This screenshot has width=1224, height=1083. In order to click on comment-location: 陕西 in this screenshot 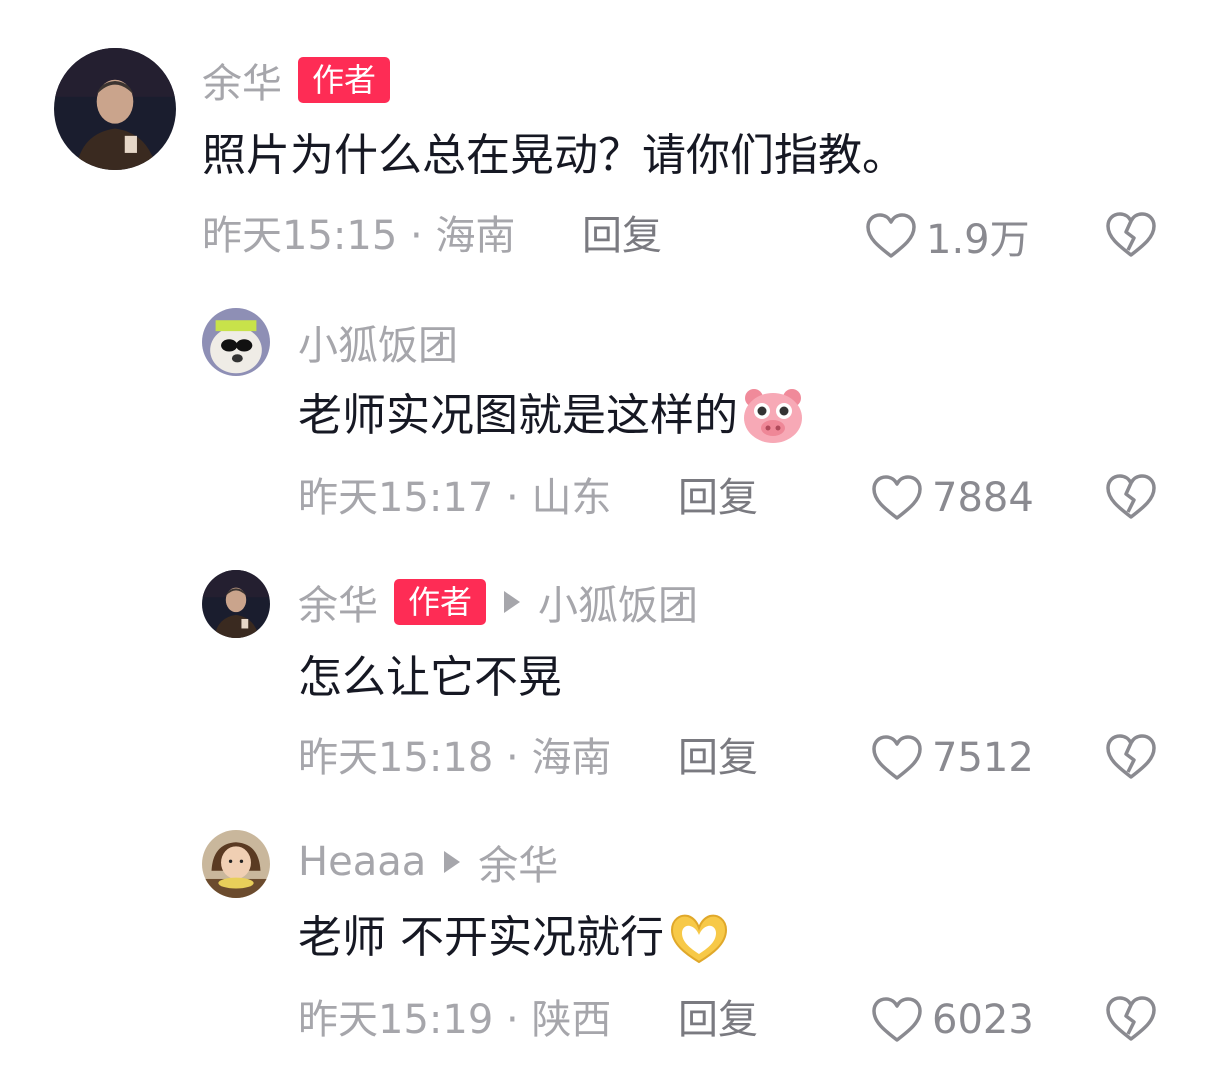, I will do `click(571, 1020)`.